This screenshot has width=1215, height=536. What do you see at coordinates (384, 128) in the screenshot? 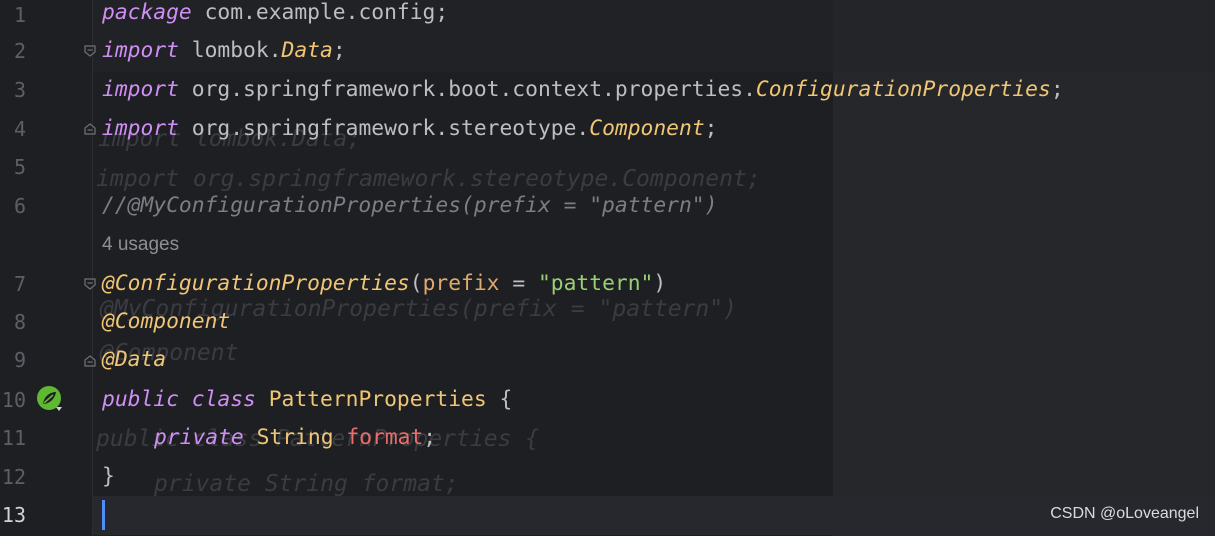
I see `import-path-token: org.springframework.stereotype.` at bounding box center [384, 128].